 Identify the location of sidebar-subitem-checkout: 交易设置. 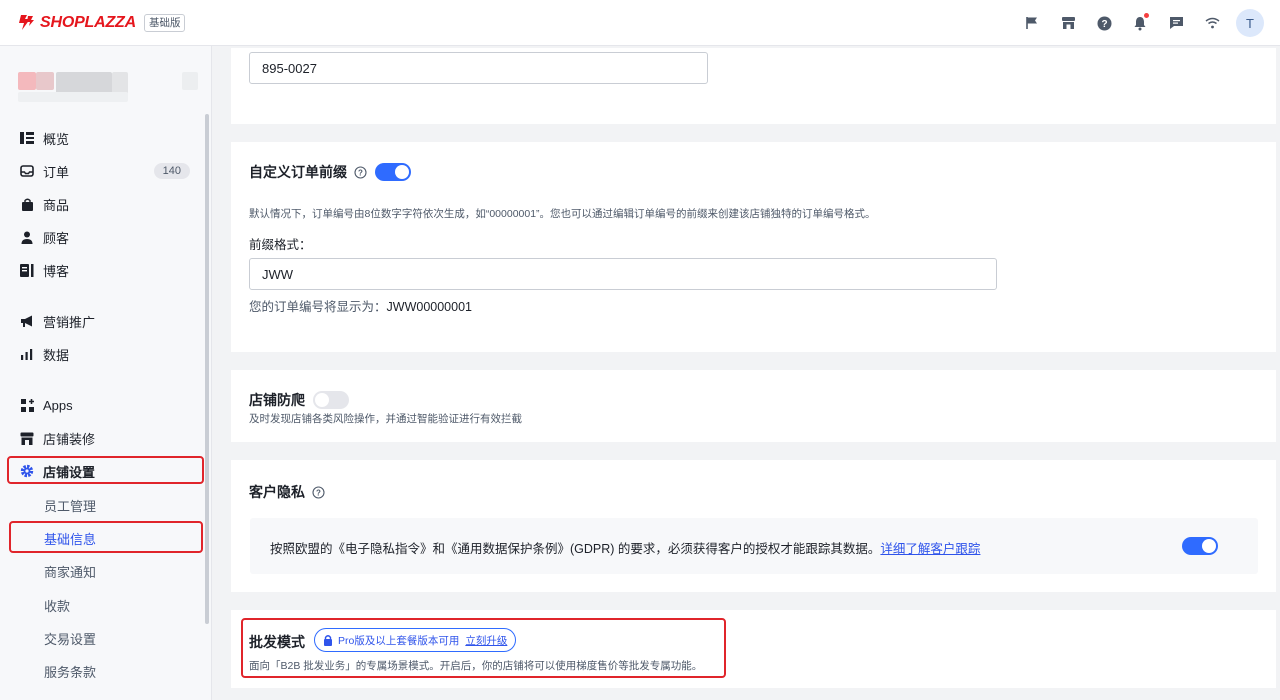
(106, 638).